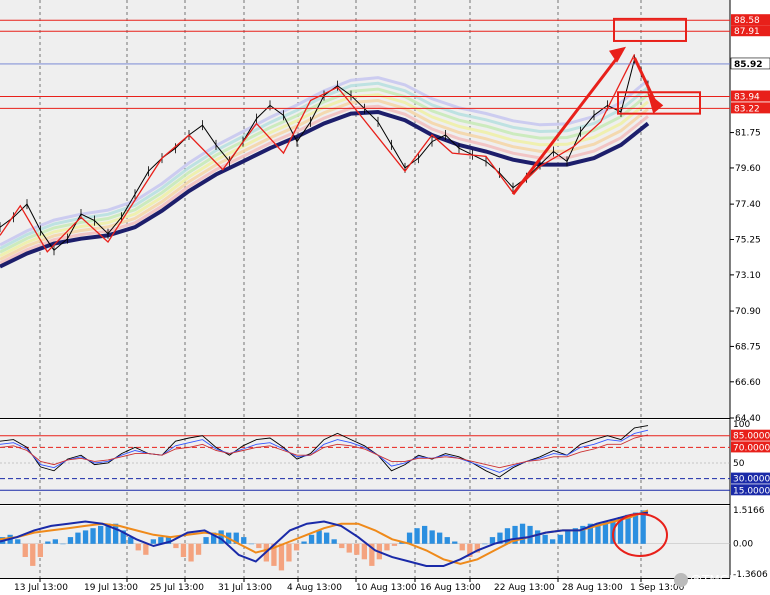  Describe the element at coordinates (592, 588) in the screenshot. I see `time-tick-label: 28 Aug 13:00` at that location.